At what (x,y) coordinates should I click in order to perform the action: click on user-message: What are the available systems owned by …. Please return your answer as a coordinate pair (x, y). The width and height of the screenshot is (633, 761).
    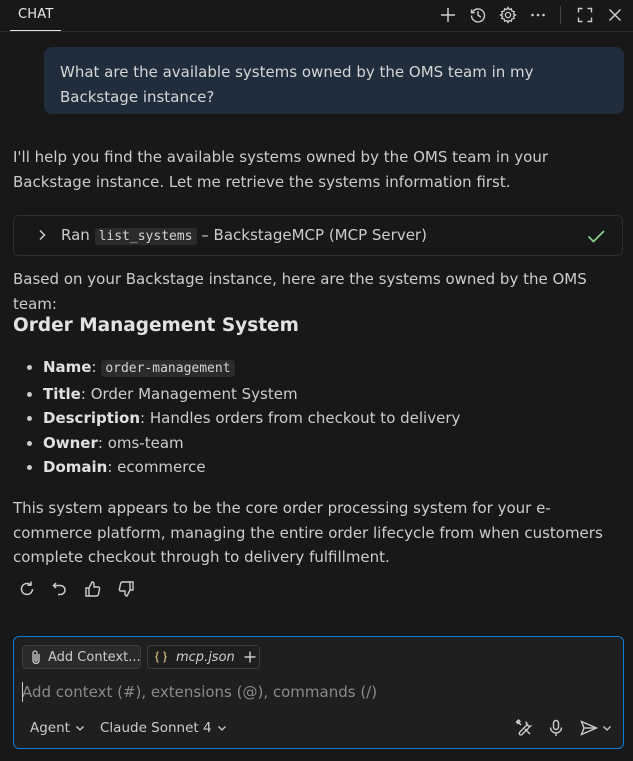
    Looking at the image, I should click on (334, 80).